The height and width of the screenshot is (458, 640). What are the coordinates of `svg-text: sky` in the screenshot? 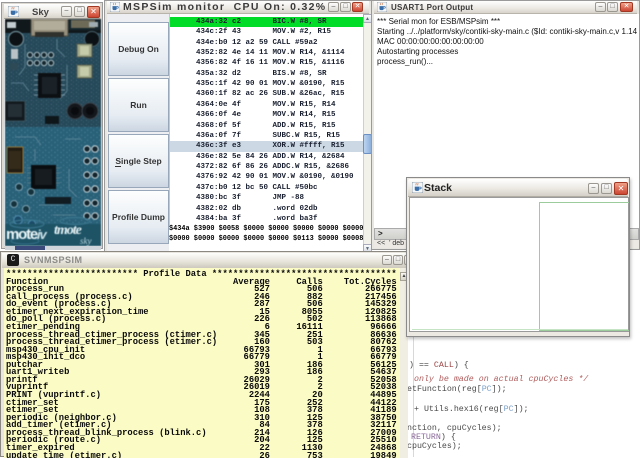 It's located at (86, 241).